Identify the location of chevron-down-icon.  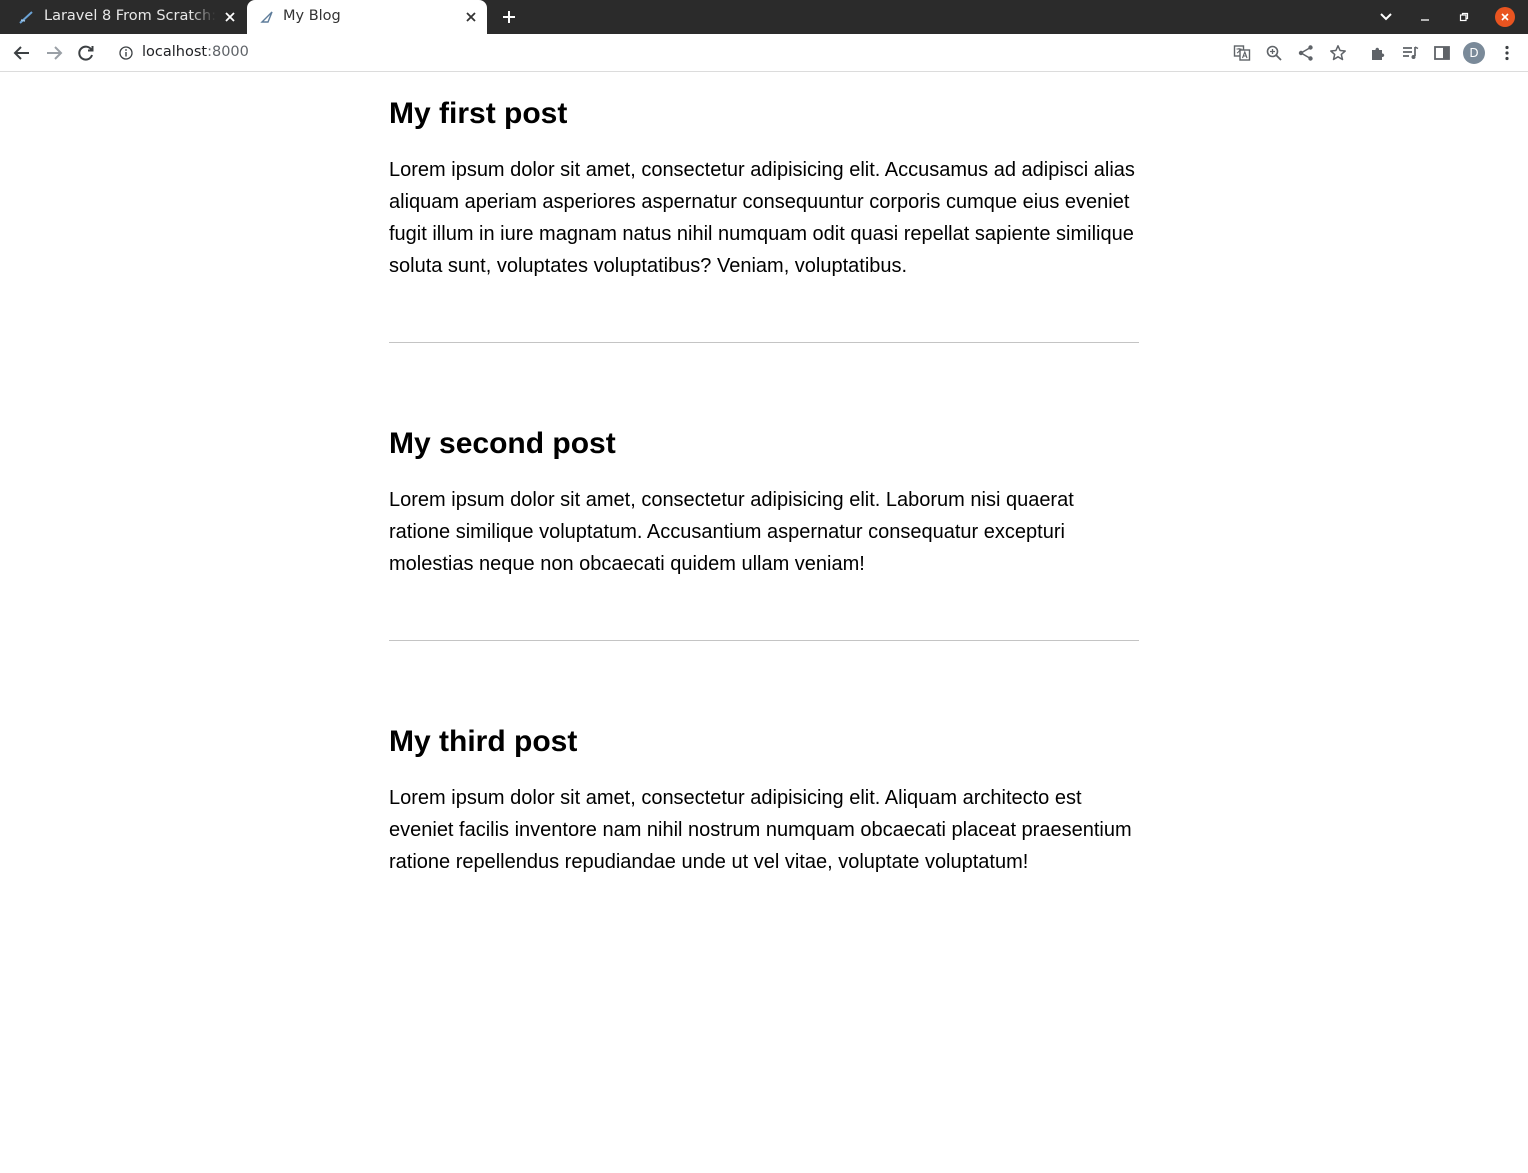
(1386, 17).